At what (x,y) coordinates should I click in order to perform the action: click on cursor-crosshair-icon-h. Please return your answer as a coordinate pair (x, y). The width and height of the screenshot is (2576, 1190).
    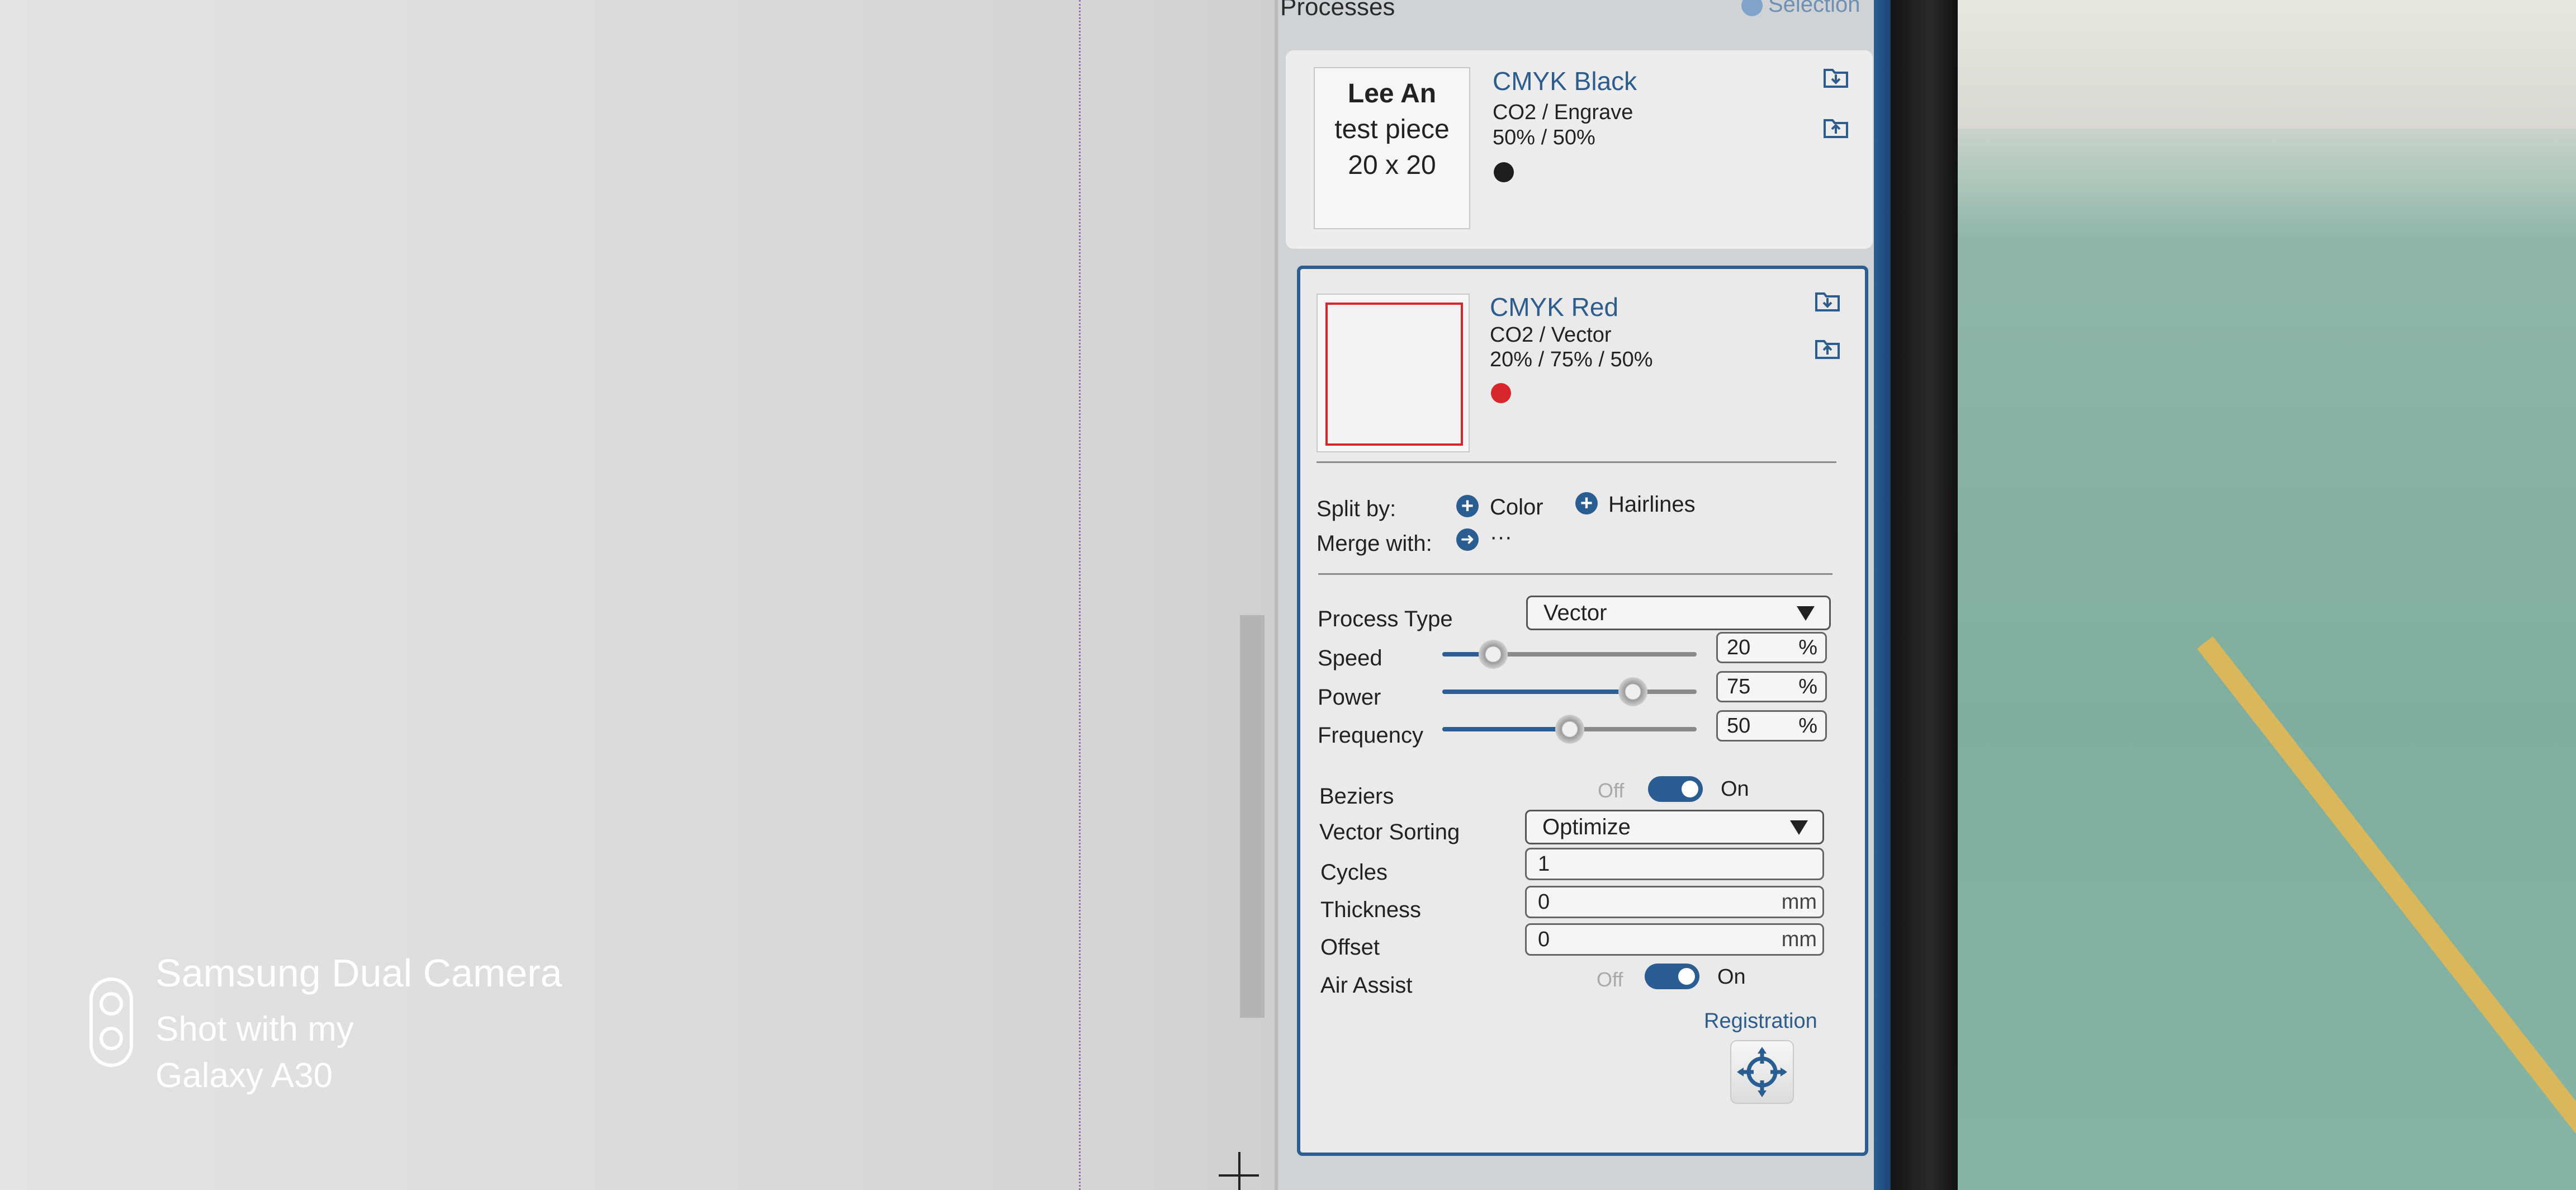
    Looking at the image, I should click on (1239, 1175).